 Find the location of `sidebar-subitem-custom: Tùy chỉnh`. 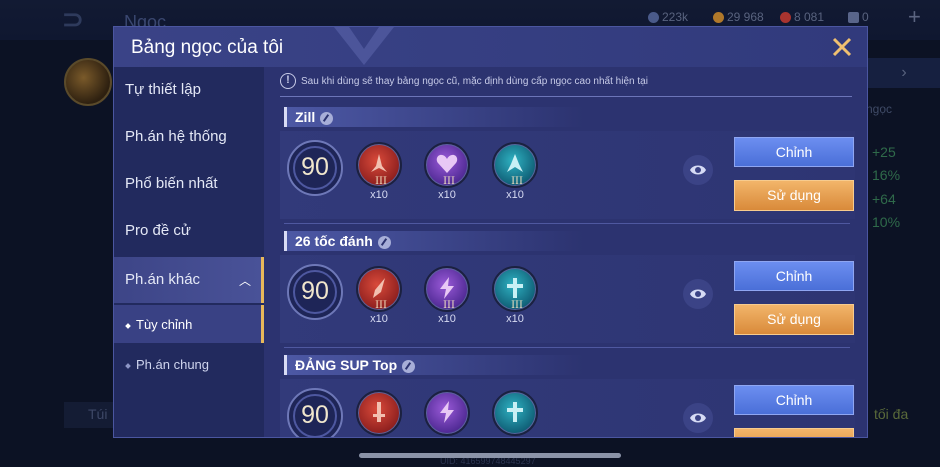

sidebar-subitem-custom: Tùy chỉnh is located at coordinates (189, 324).